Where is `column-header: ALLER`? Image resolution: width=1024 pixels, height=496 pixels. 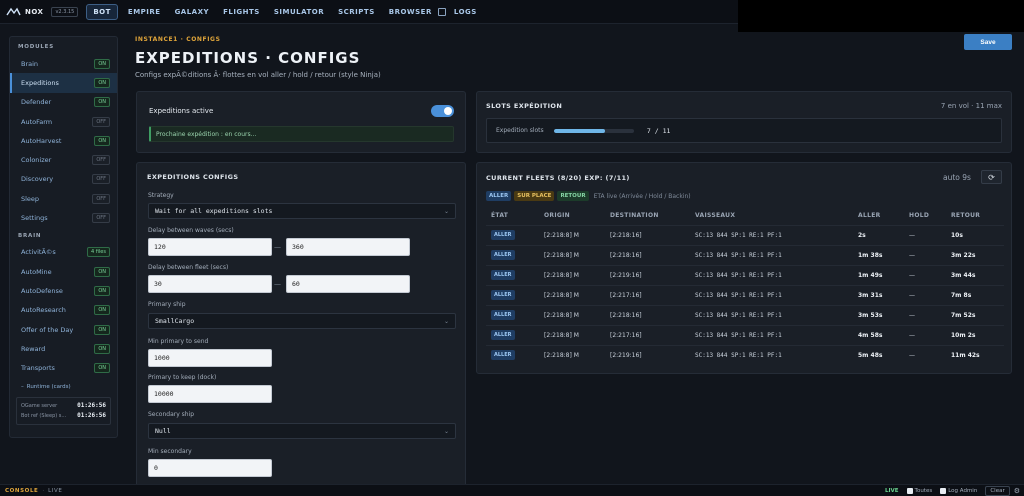 column-header: ALLER is located at coordinates (869, 215).